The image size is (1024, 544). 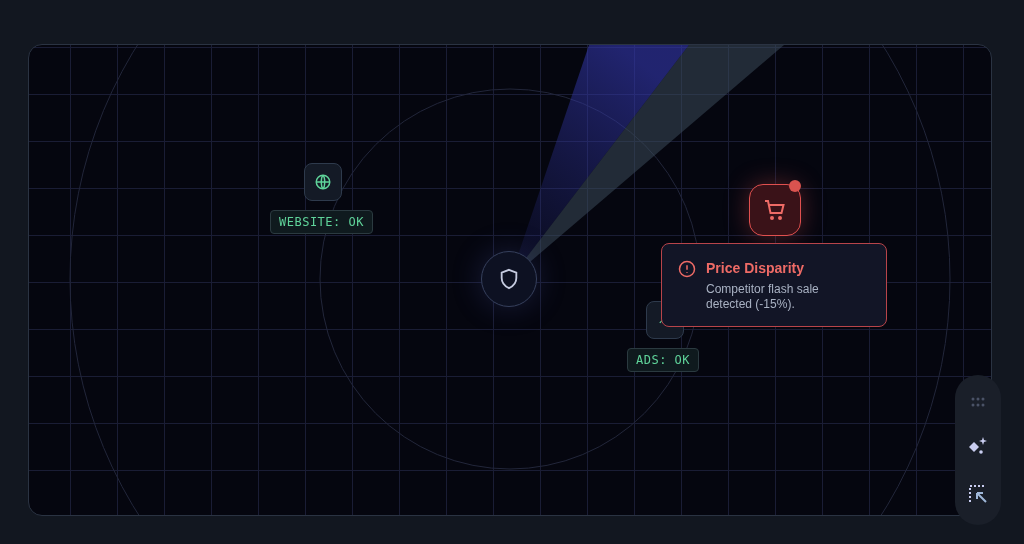 What do you see at coordinates (978, 446) in the screenshot?
I see `sparkle-icon` at bounding box center [978, 446].